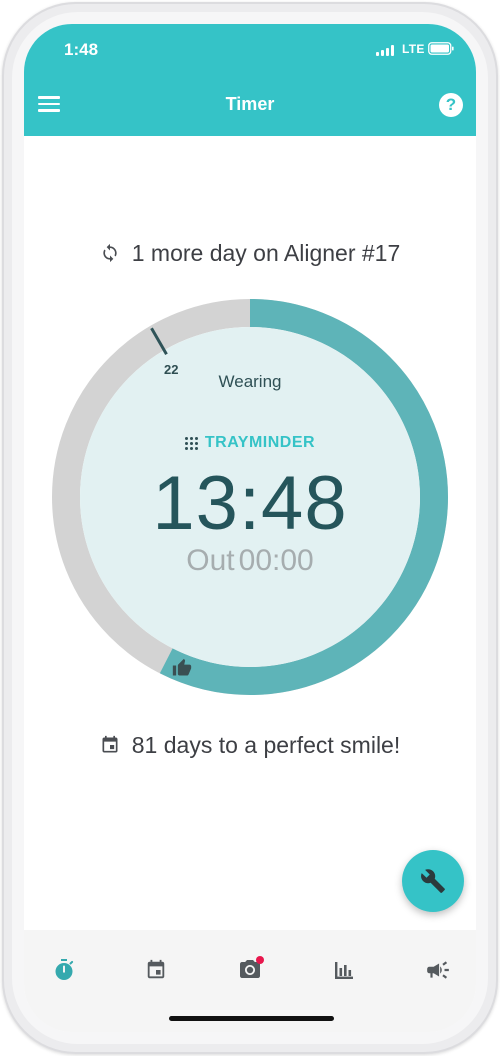 The image size is (500, 1056). Describe the element at coordinates (250, 381) in the screenshot. I see `wearing-label: Wearing` at that location.